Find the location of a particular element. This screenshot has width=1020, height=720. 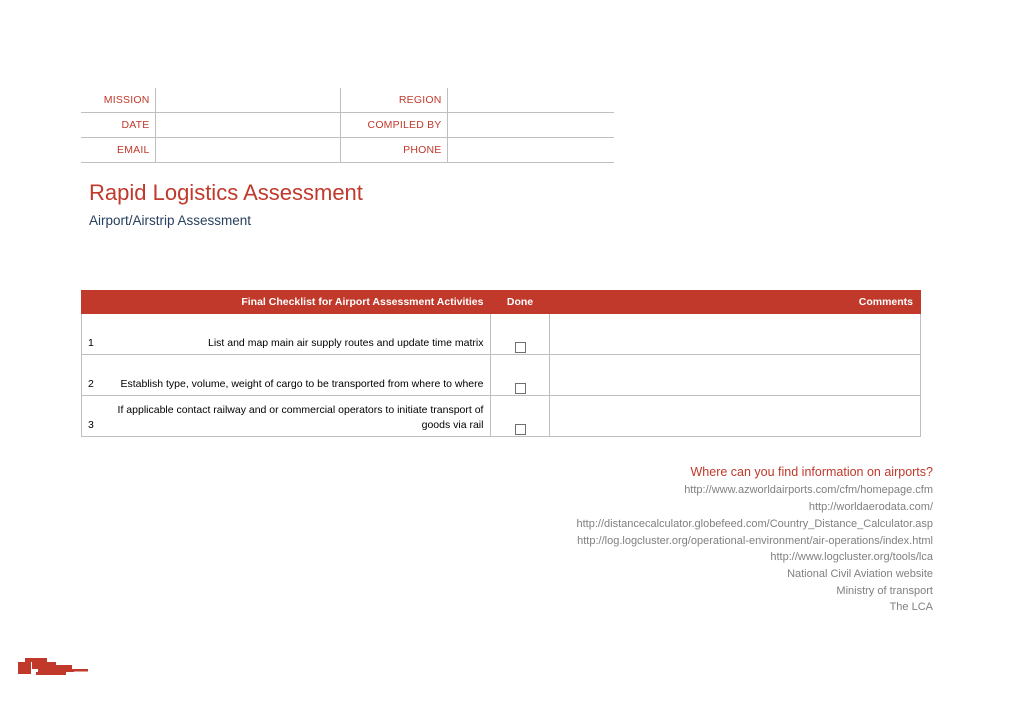

resource-item: Ministry of transport is located at coordinates (884, 590).